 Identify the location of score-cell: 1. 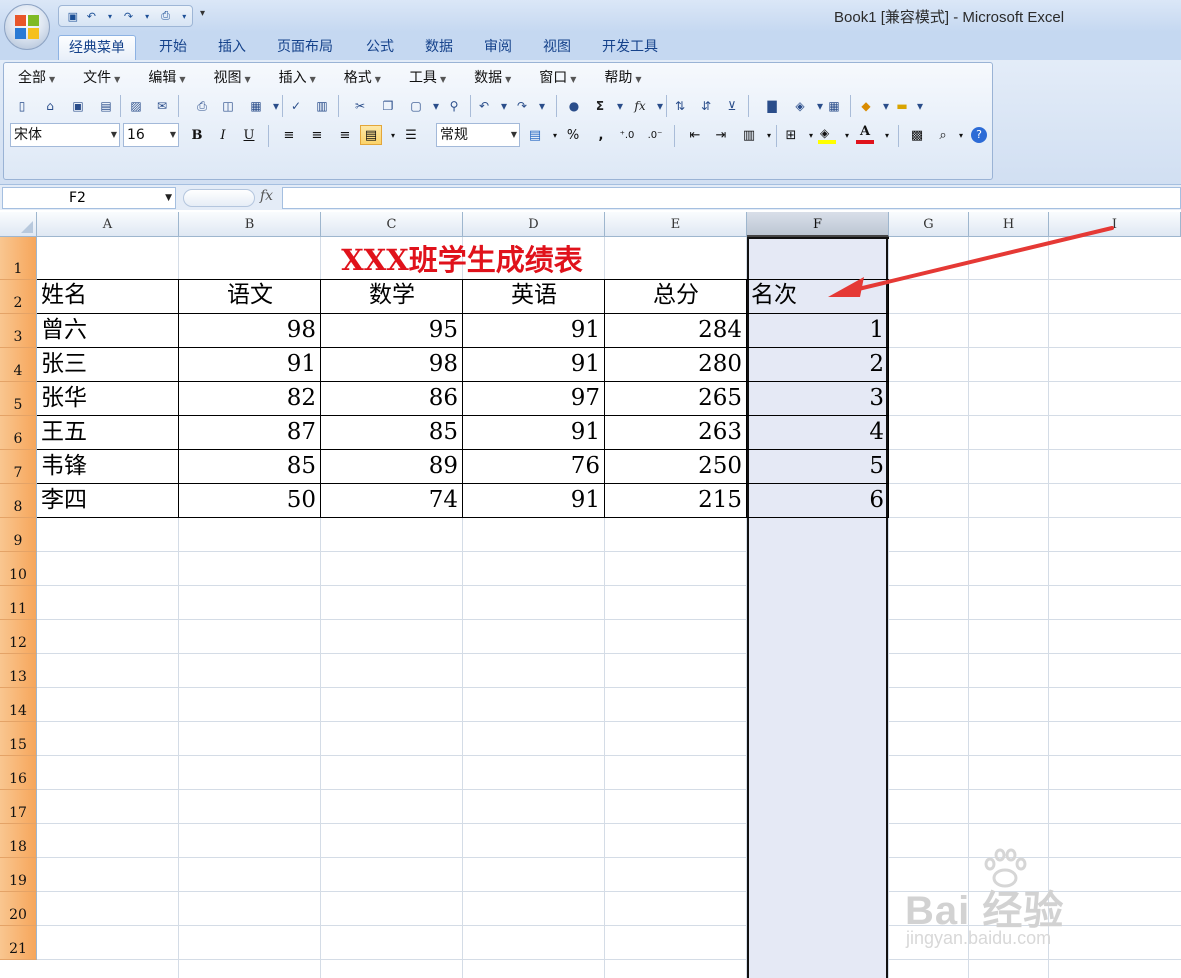
(815, 330).